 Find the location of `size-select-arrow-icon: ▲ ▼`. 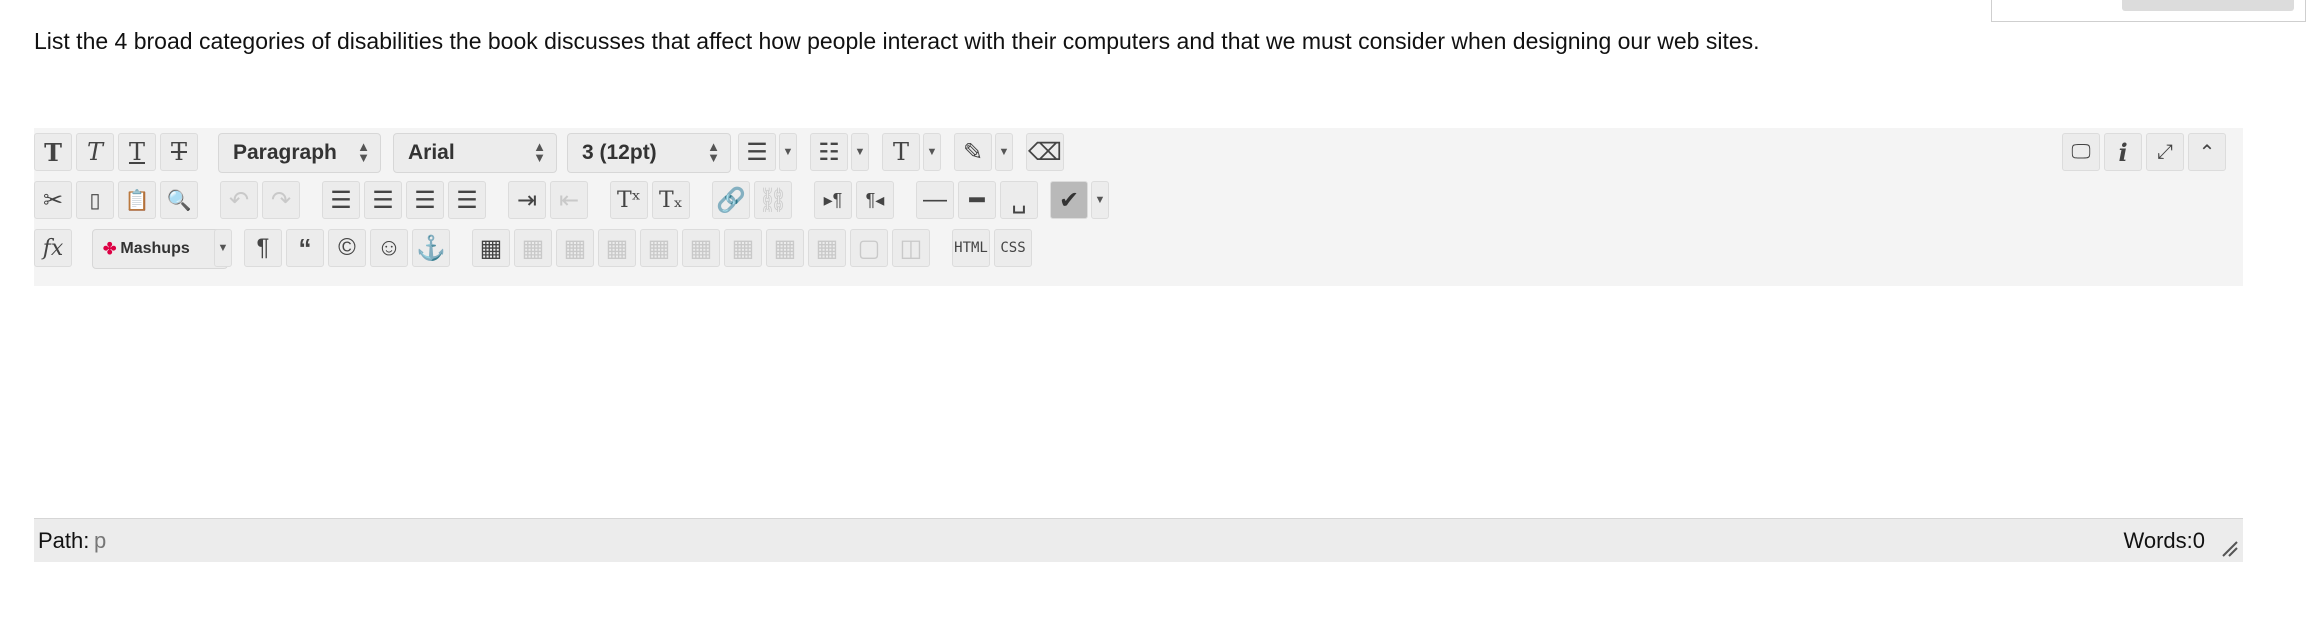

size-select-arrow-icon: ▲ ▼ is located at coordinates (713, 152).